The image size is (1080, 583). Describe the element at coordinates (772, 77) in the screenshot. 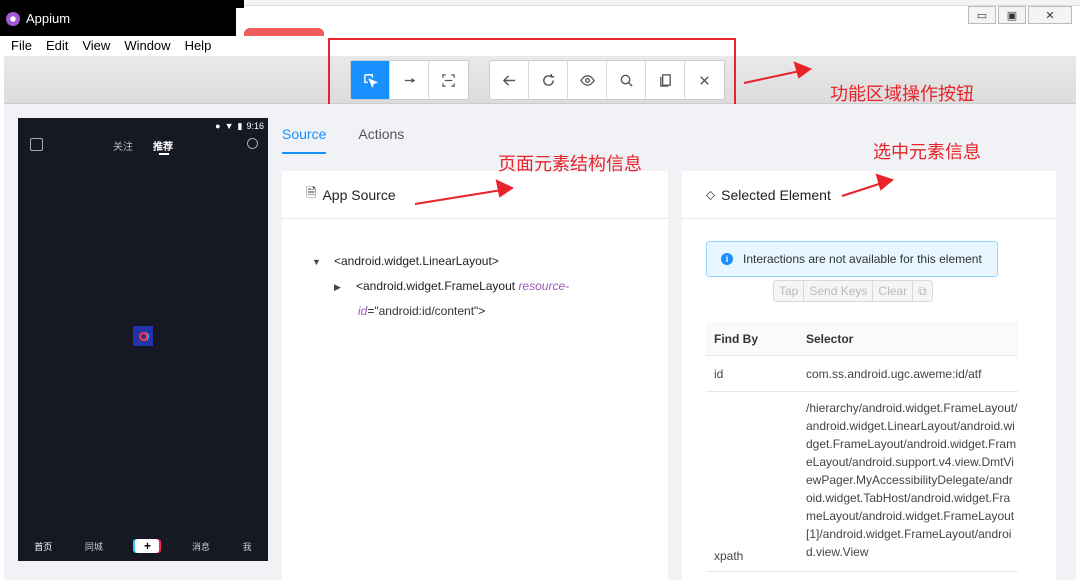

I see `arrow-toolbar` at that location.